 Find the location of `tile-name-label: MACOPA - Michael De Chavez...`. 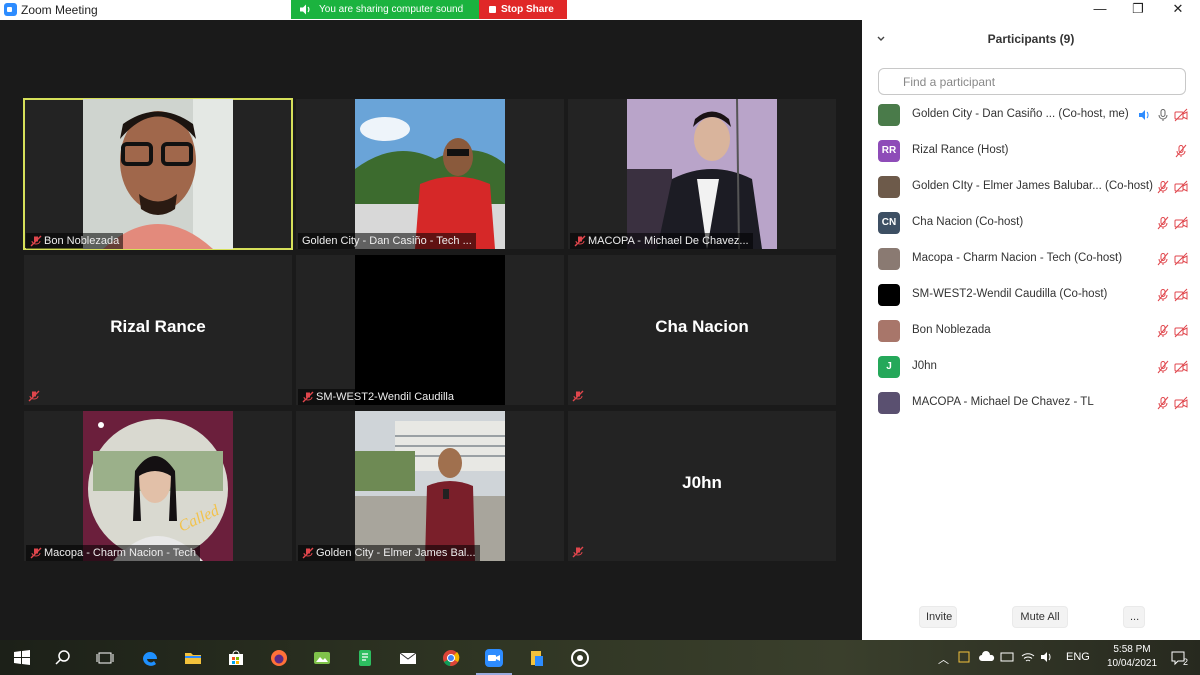

tile-name-label: MACOPA - Michael De Chavez... is located at coordinates (661, 241).